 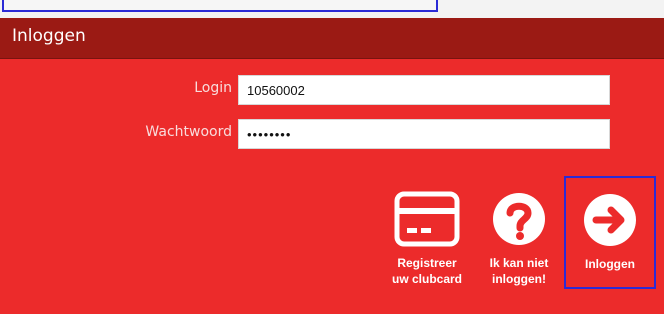 I want to click on register-label-line2: uw clubcard, so click(x=426, y=279).